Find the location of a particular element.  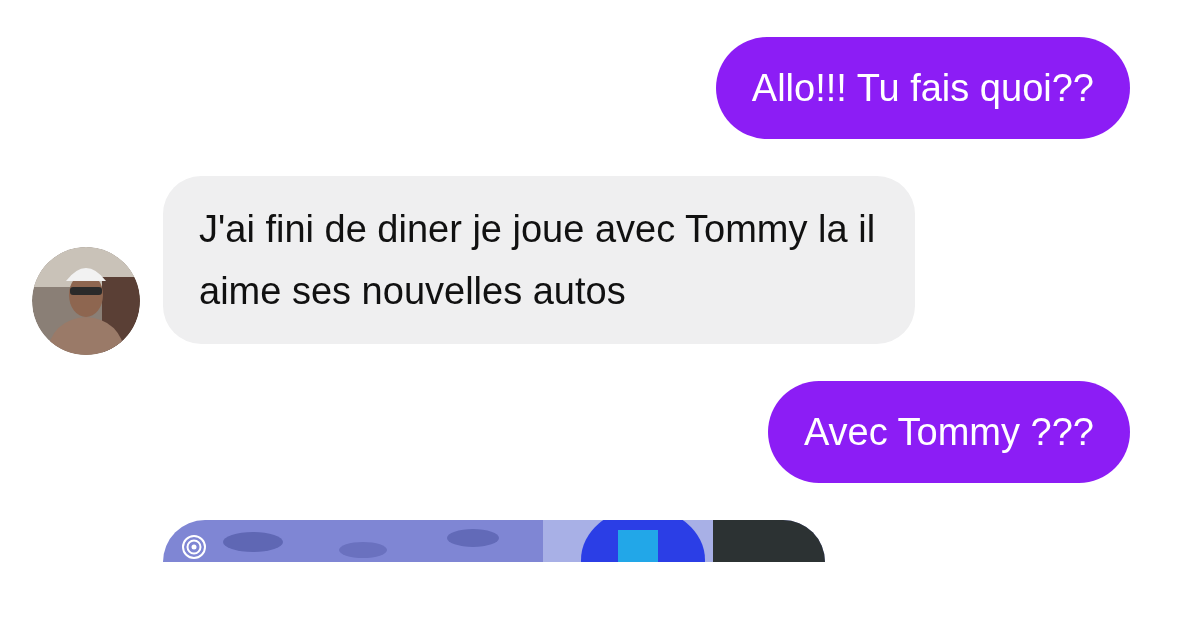

sent-message: Allo!!! Tu fais quoi?? is located at coordinates (922, 88).